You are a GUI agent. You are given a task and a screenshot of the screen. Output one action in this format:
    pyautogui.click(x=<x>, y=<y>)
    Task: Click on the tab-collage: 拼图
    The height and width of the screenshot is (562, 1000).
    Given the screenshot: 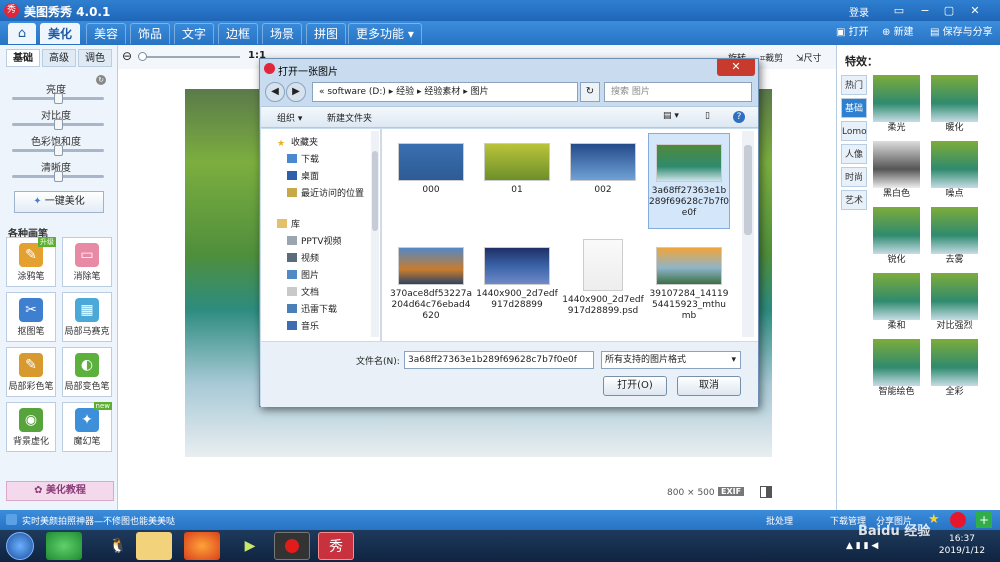 What is the action you would take?
    pyautogui.click(x=326, y=33)
    